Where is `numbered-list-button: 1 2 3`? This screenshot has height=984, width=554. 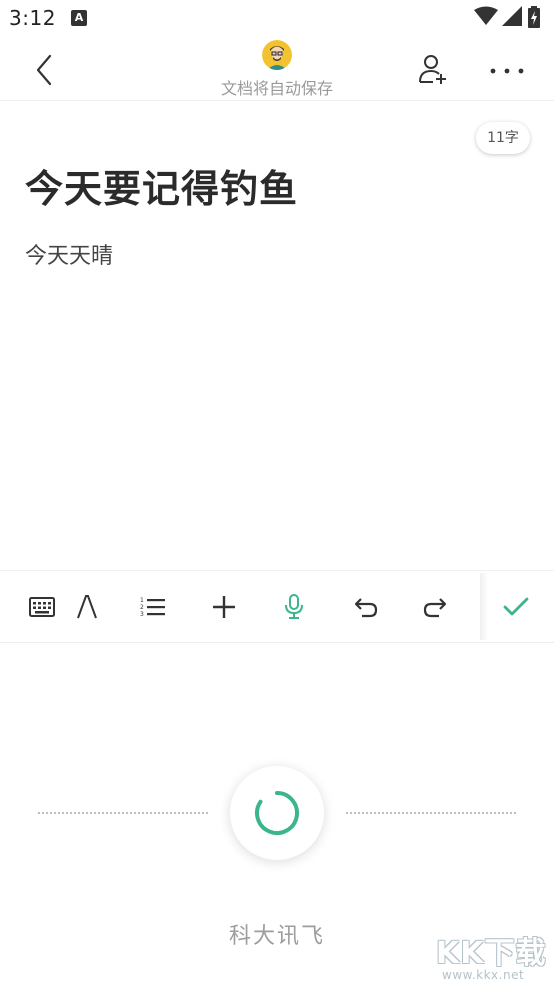 numbered-list-button: 1 2 3 is located at coordinates (153, 606).